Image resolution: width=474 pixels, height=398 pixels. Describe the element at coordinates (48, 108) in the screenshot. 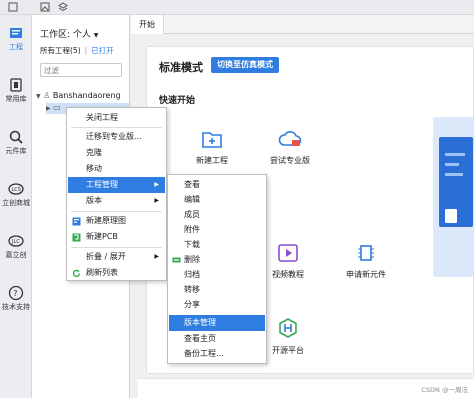

I see `tree-collapse-icon: ▶` at that location.